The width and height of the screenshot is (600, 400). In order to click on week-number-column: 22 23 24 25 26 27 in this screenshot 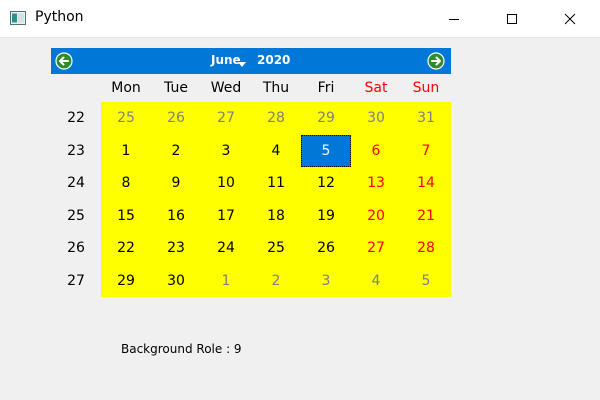, I will do `click(76, 199)`.